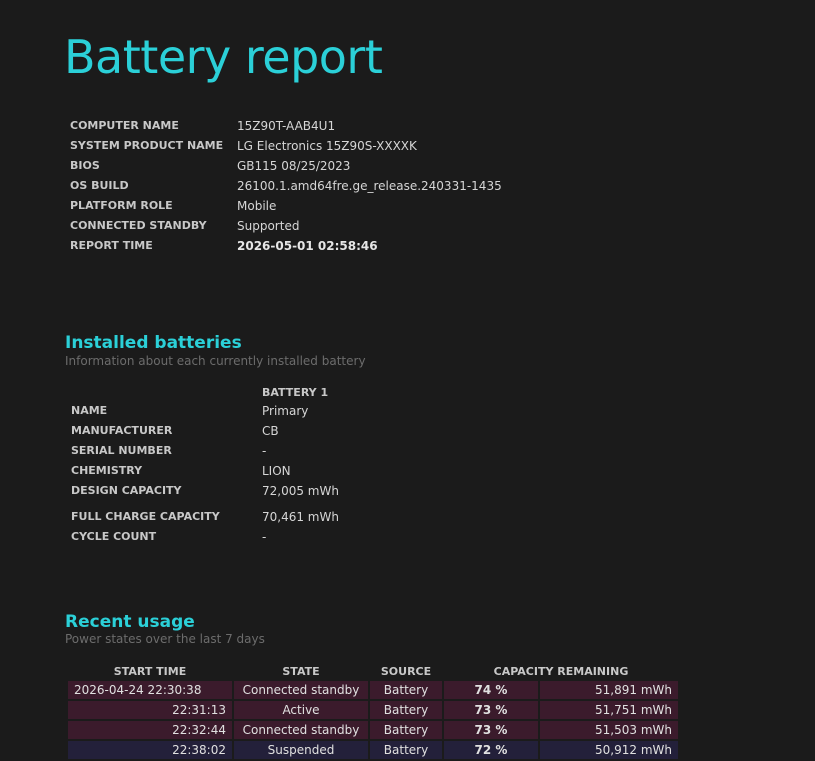  Describe the element at coordinates (406, 671) in the screenshot. I see `col-source: SOURCE` at that location.